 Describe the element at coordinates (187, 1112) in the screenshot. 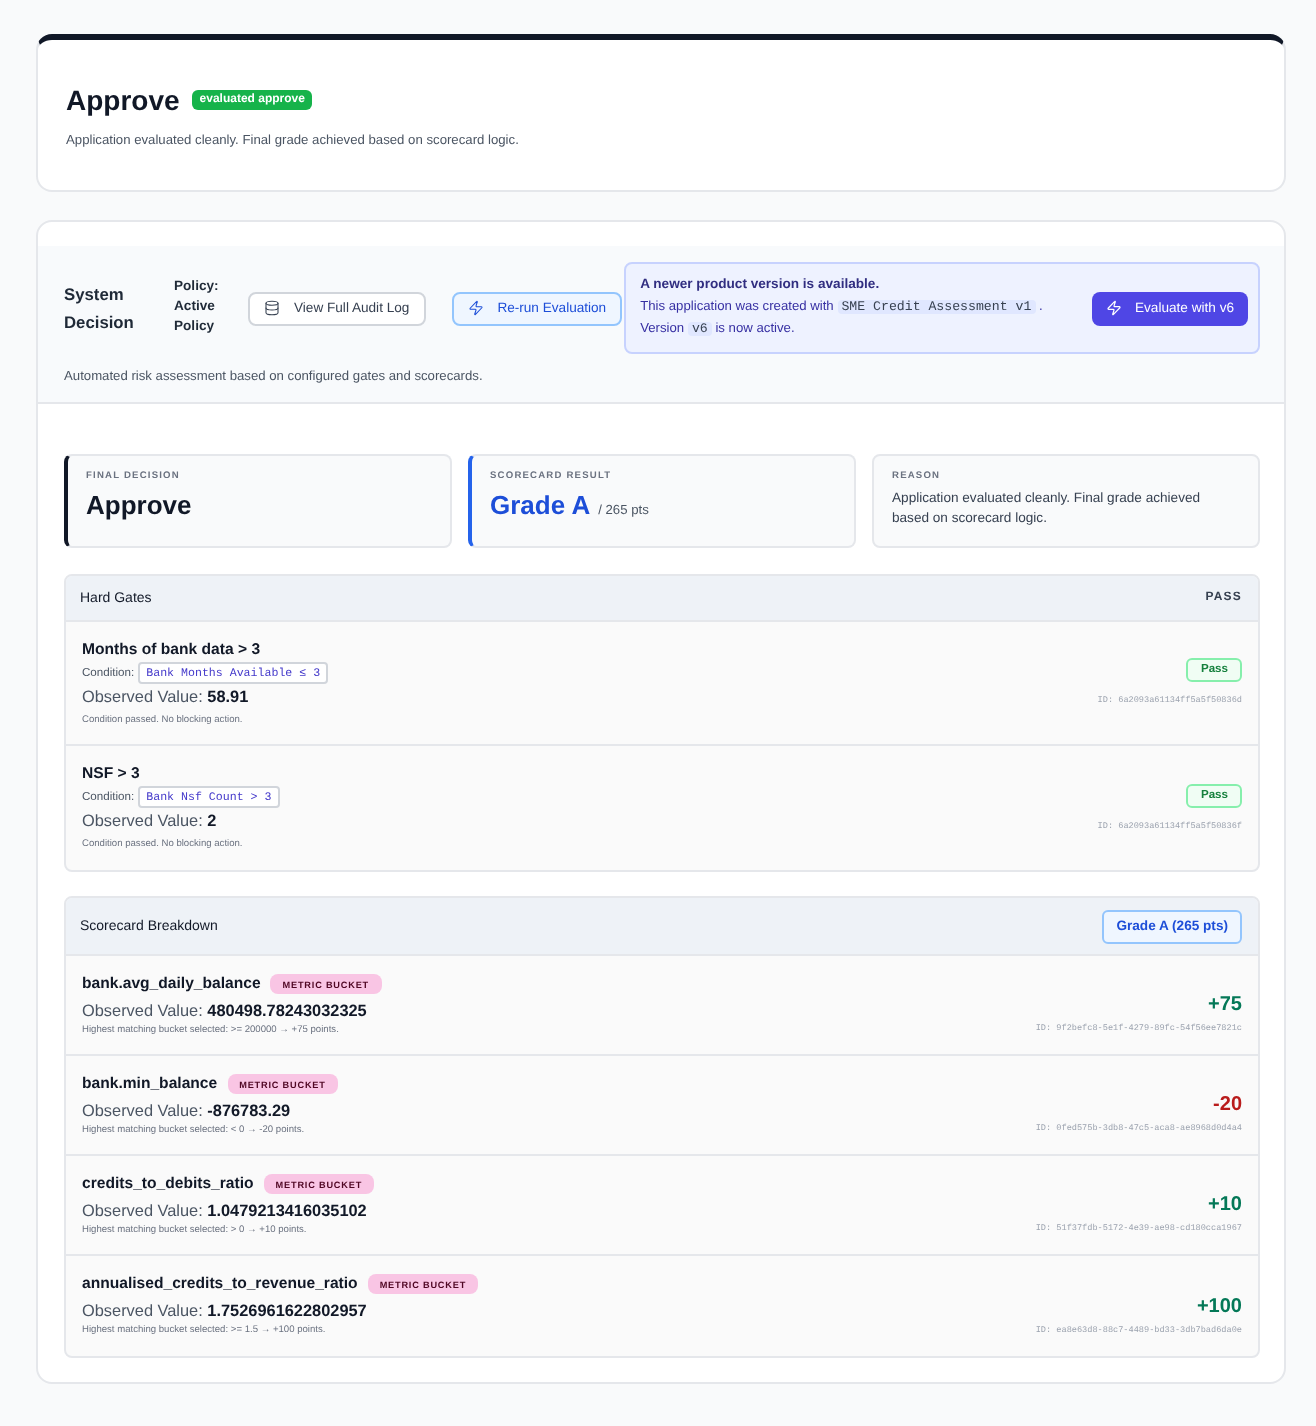

I see `observed-value: Observed Value: -876783.29` at that location.